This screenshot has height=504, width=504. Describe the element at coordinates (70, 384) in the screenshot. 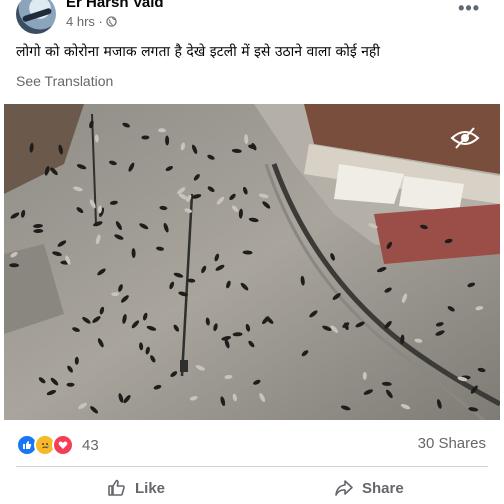

I see `person-figure` at that location.